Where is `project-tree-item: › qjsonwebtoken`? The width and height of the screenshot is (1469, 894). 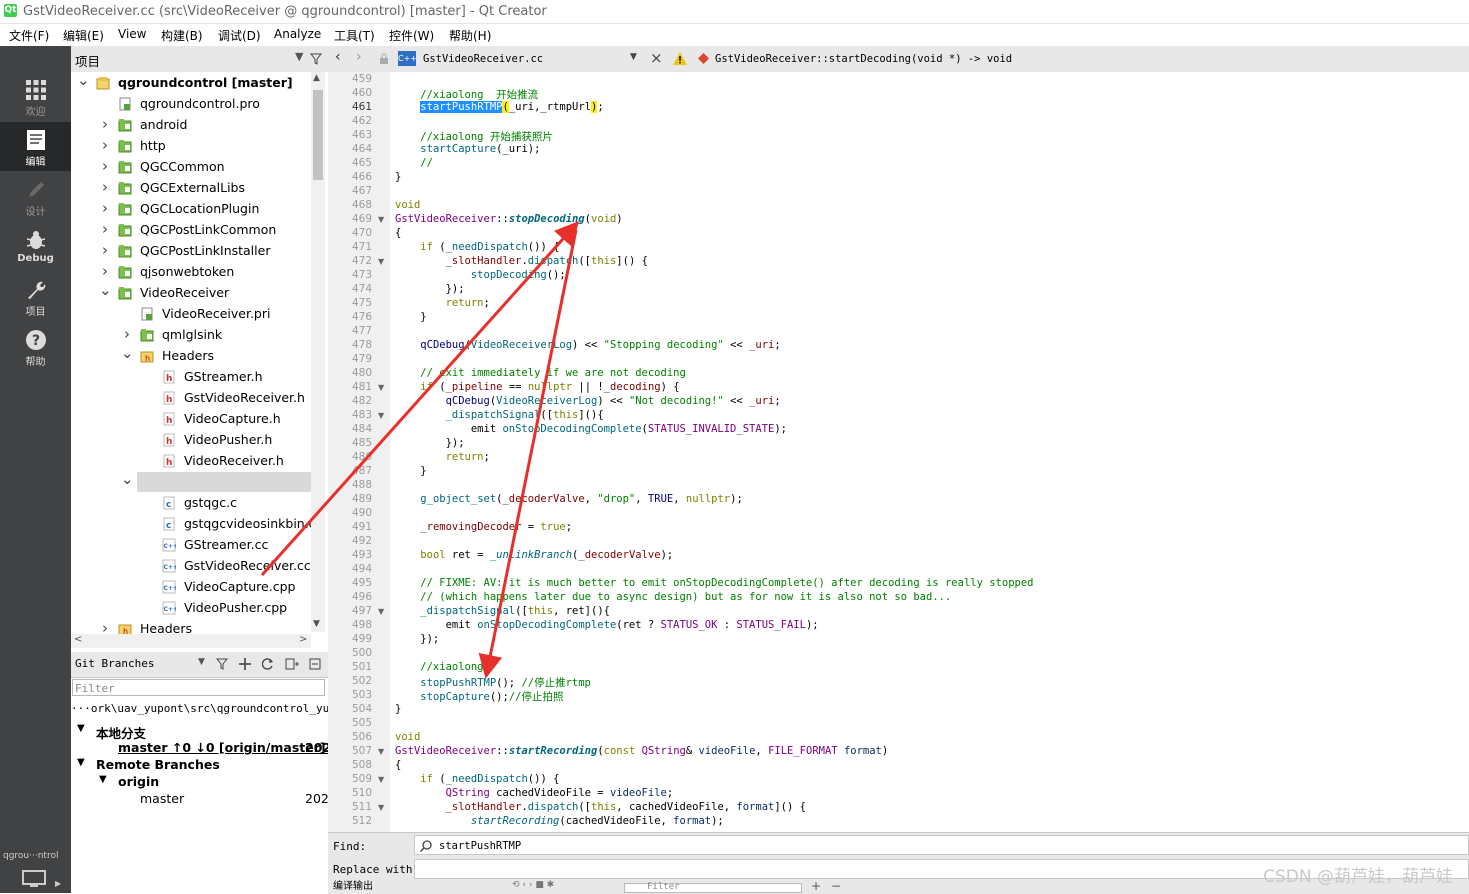 project-tree-item: › qjsonwebtoken is located at coordinates (191, 272).